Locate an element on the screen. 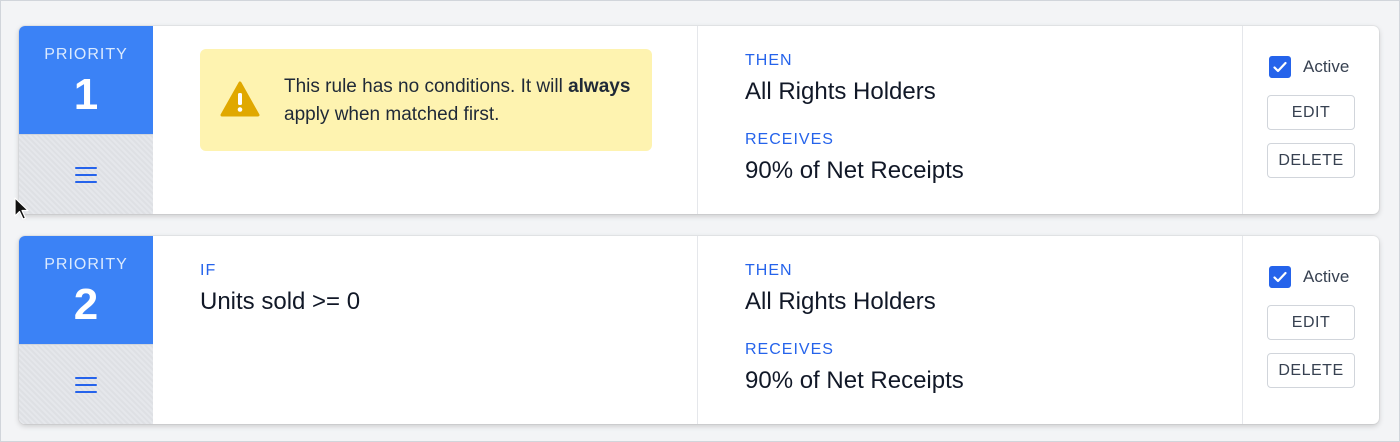 The width and height of the screenshot is (1400, 442). priority-badge: PRIORITY 1 is located at coordinates (86, 80).